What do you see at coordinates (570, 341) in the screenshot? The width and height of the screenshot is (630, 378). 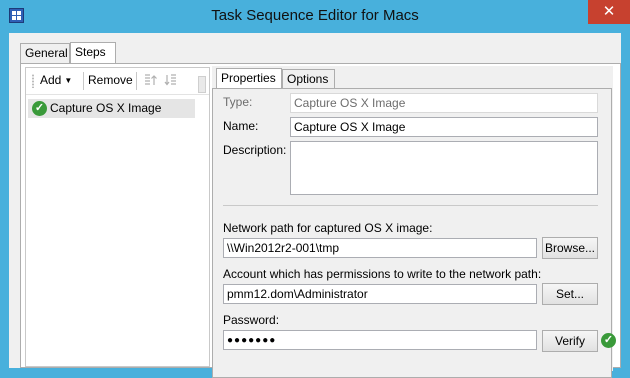 I see `verify-button: Verify` at bounding box center [570, 341].